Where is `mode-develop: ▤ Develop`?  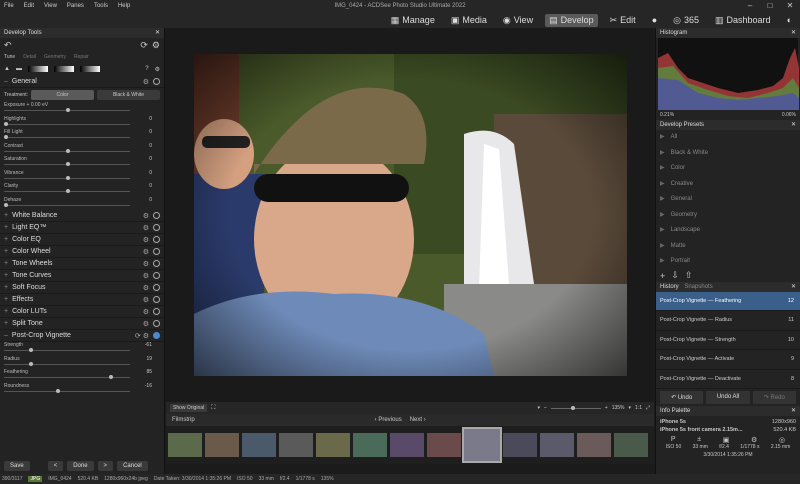
mode-develop: ▤ Develop is located at coordinates (571, 20).